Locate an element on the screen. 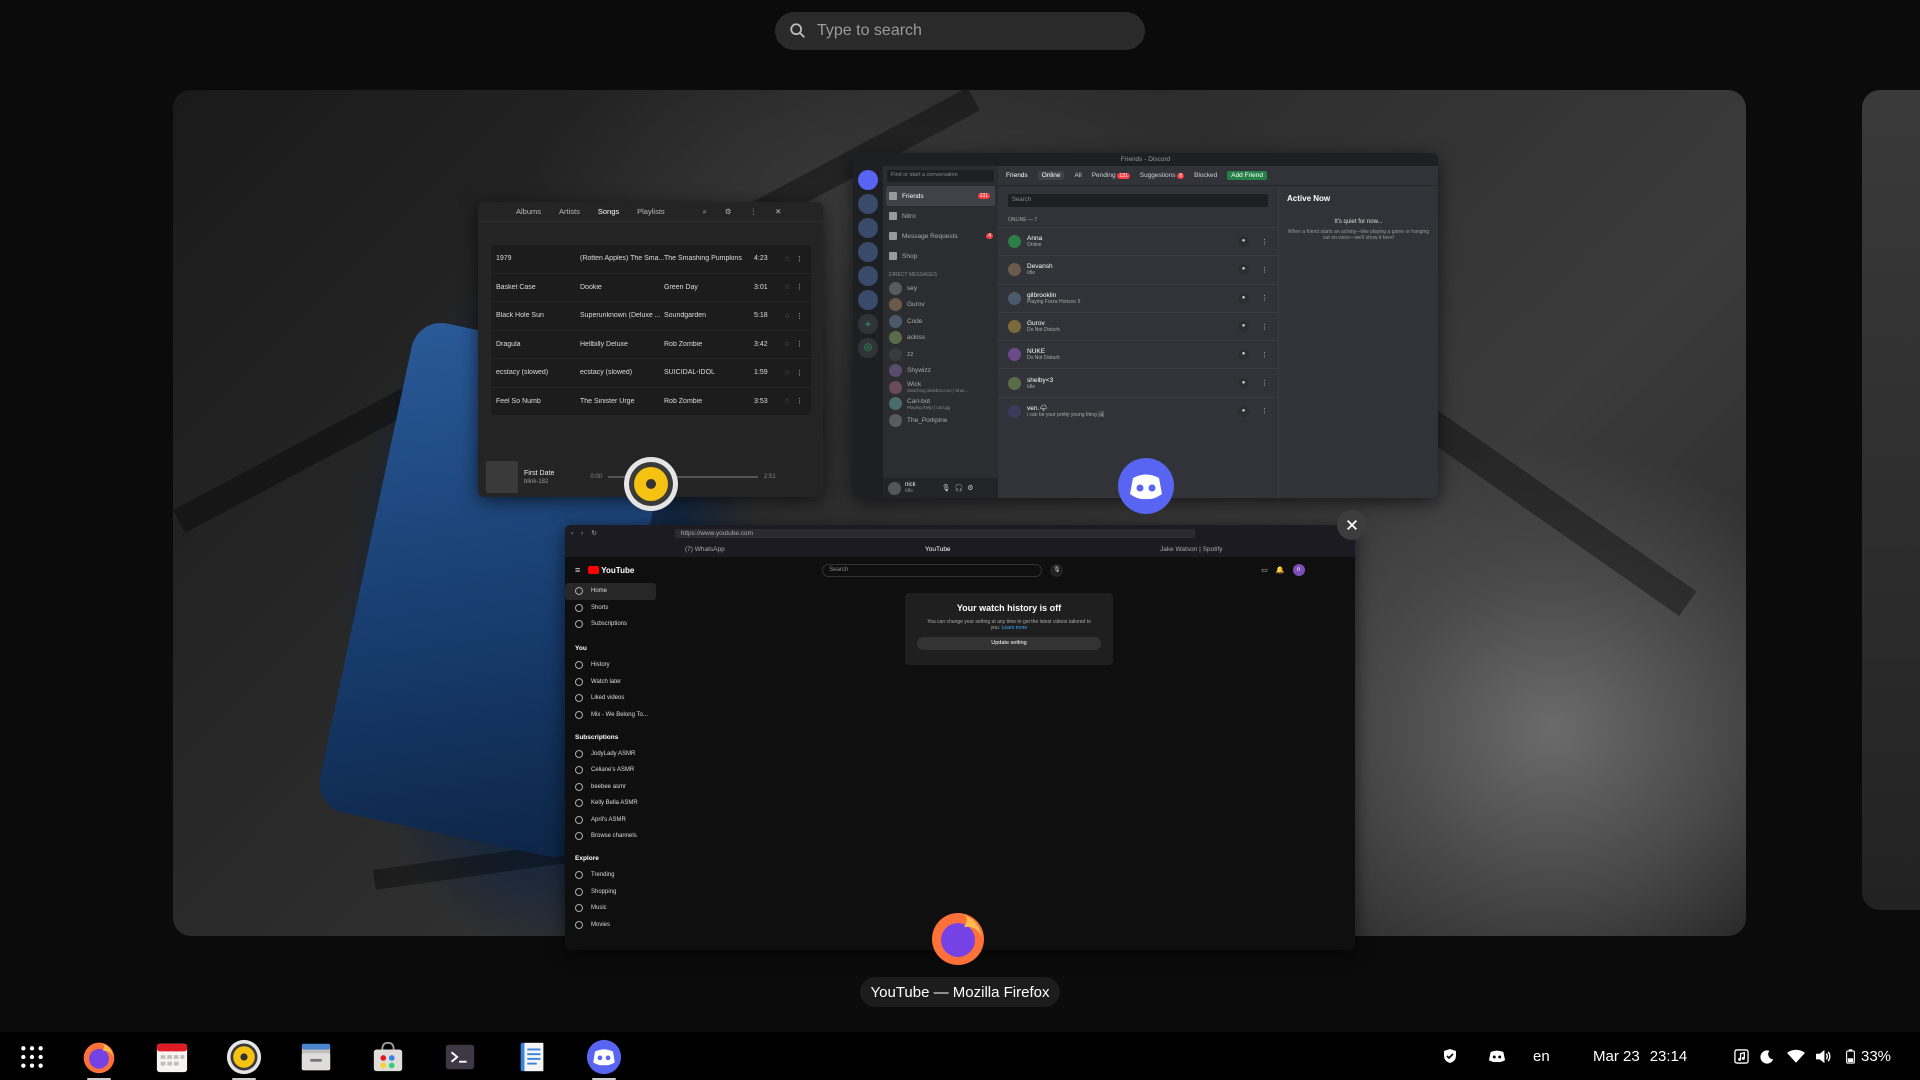  hamburger-icon: ≡ is located at coordinates (577, 570).